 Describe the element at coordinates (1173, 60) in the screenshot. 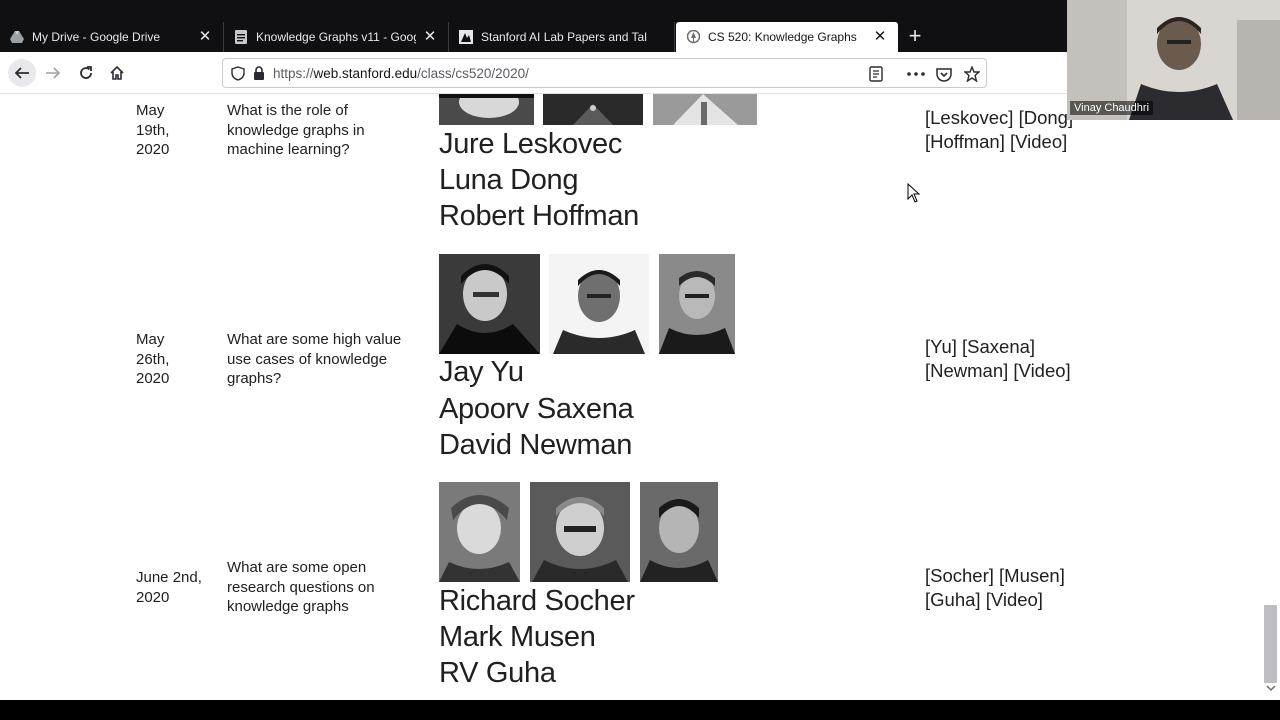

I see `webcam-video-tile: Vinay Chaudhri` at that location.